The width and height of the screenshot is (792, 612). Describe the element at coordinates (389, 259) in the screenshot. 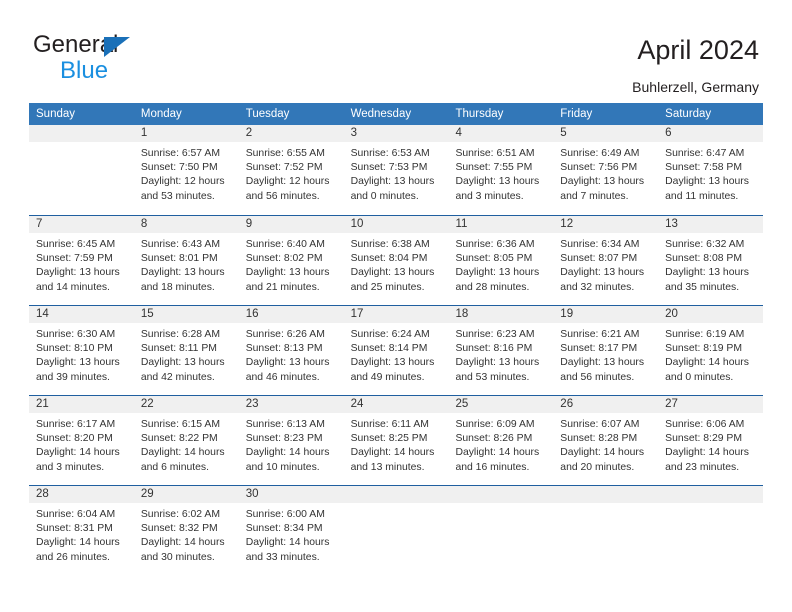

I see `sunset-text: Sunset: 8:04 PM` at that location.